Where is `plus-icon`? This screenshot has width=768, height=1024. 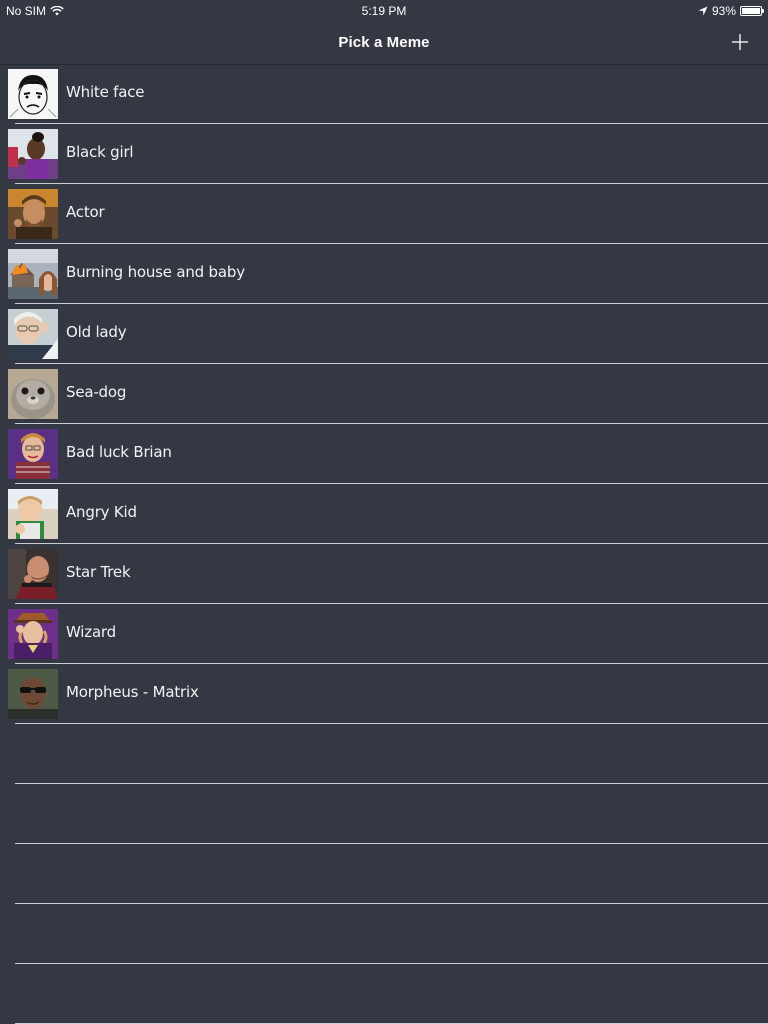 plus-icon is located at coordinates (740, 42).